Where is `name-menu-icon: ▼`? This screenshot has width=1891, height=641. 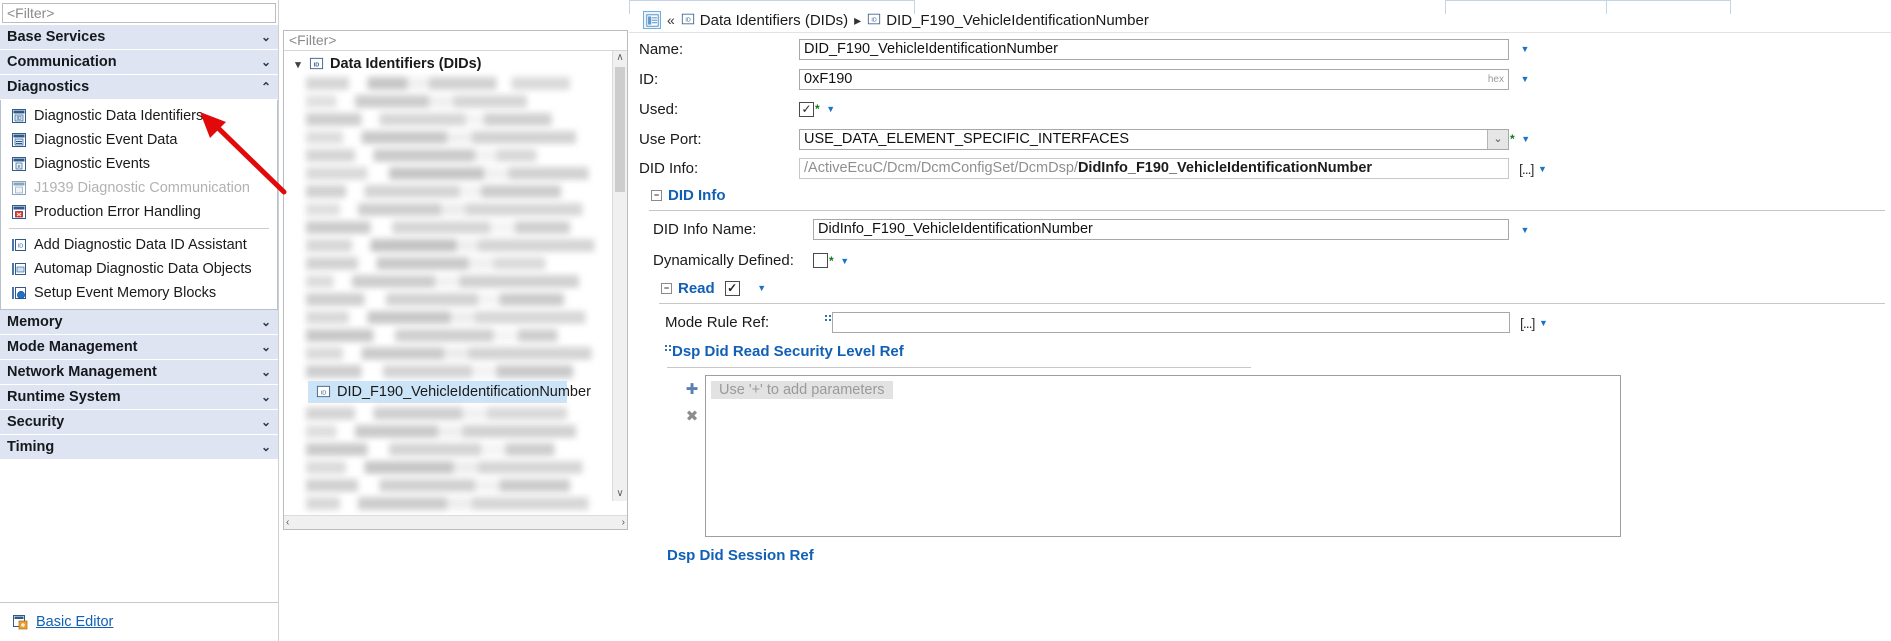
name-menu-icon: ▼ is located at coordinates (1525, 49).